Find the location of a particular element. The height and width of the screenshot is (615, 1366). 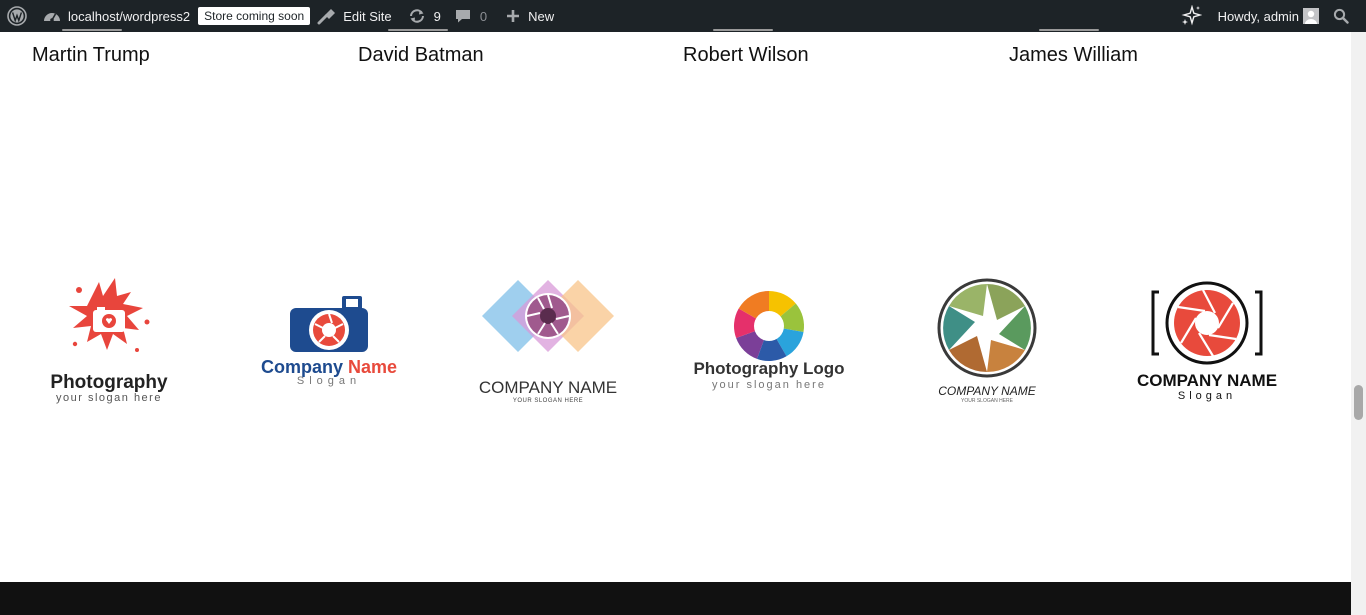

site-name: localhost/wordpress2 is located at coordinates (129, 16).